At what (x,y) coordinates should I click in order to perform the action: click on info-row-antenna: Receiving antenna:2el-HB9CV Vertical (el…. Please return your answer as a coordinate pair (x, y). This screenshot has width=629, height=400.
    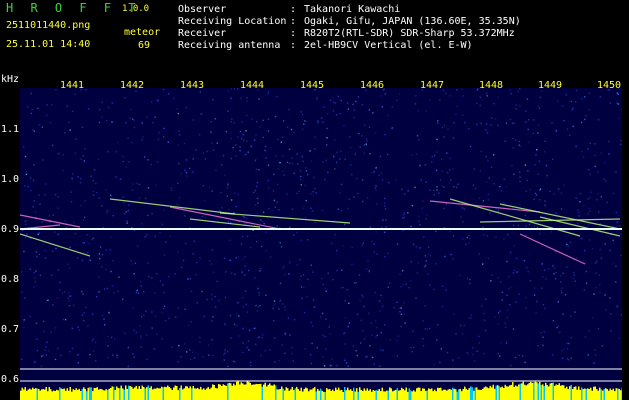
    Looking at the image, I should click on (325, 45).